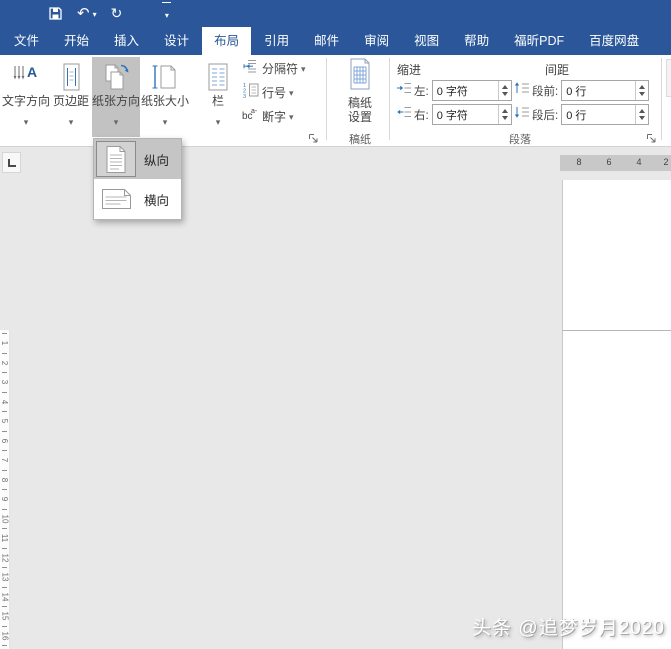  What do you see at coordinates (5, 597) in the screenshot?
I see `ruler-number: 14` at bounding box center [5, 597].